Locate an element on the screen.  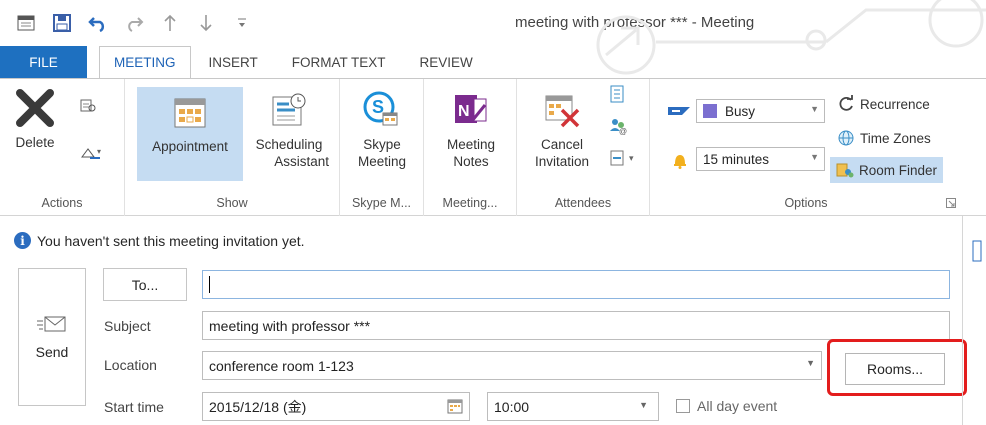
options-dialog-launcher-icon is located at coordinates (951, 203).